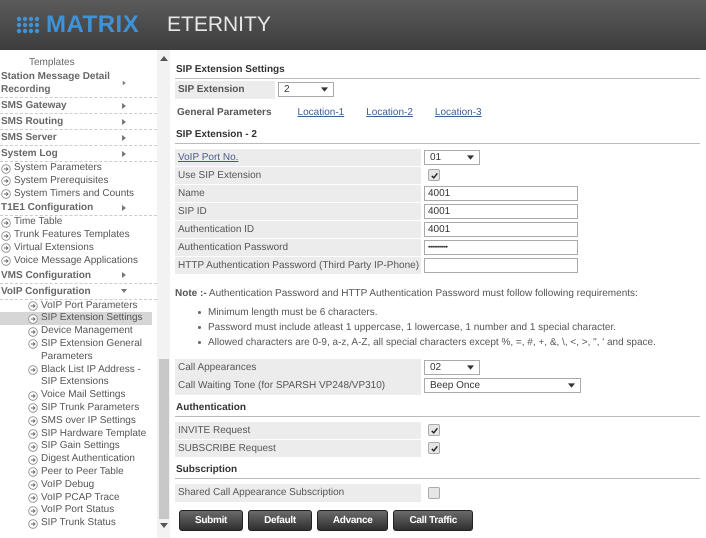 Image resolution: width=706 pixels, height=538 pixels. Describe the element at coordinates (78, 261) in the screenshot. I see `menu-item: Voice Message Applications` at that location.